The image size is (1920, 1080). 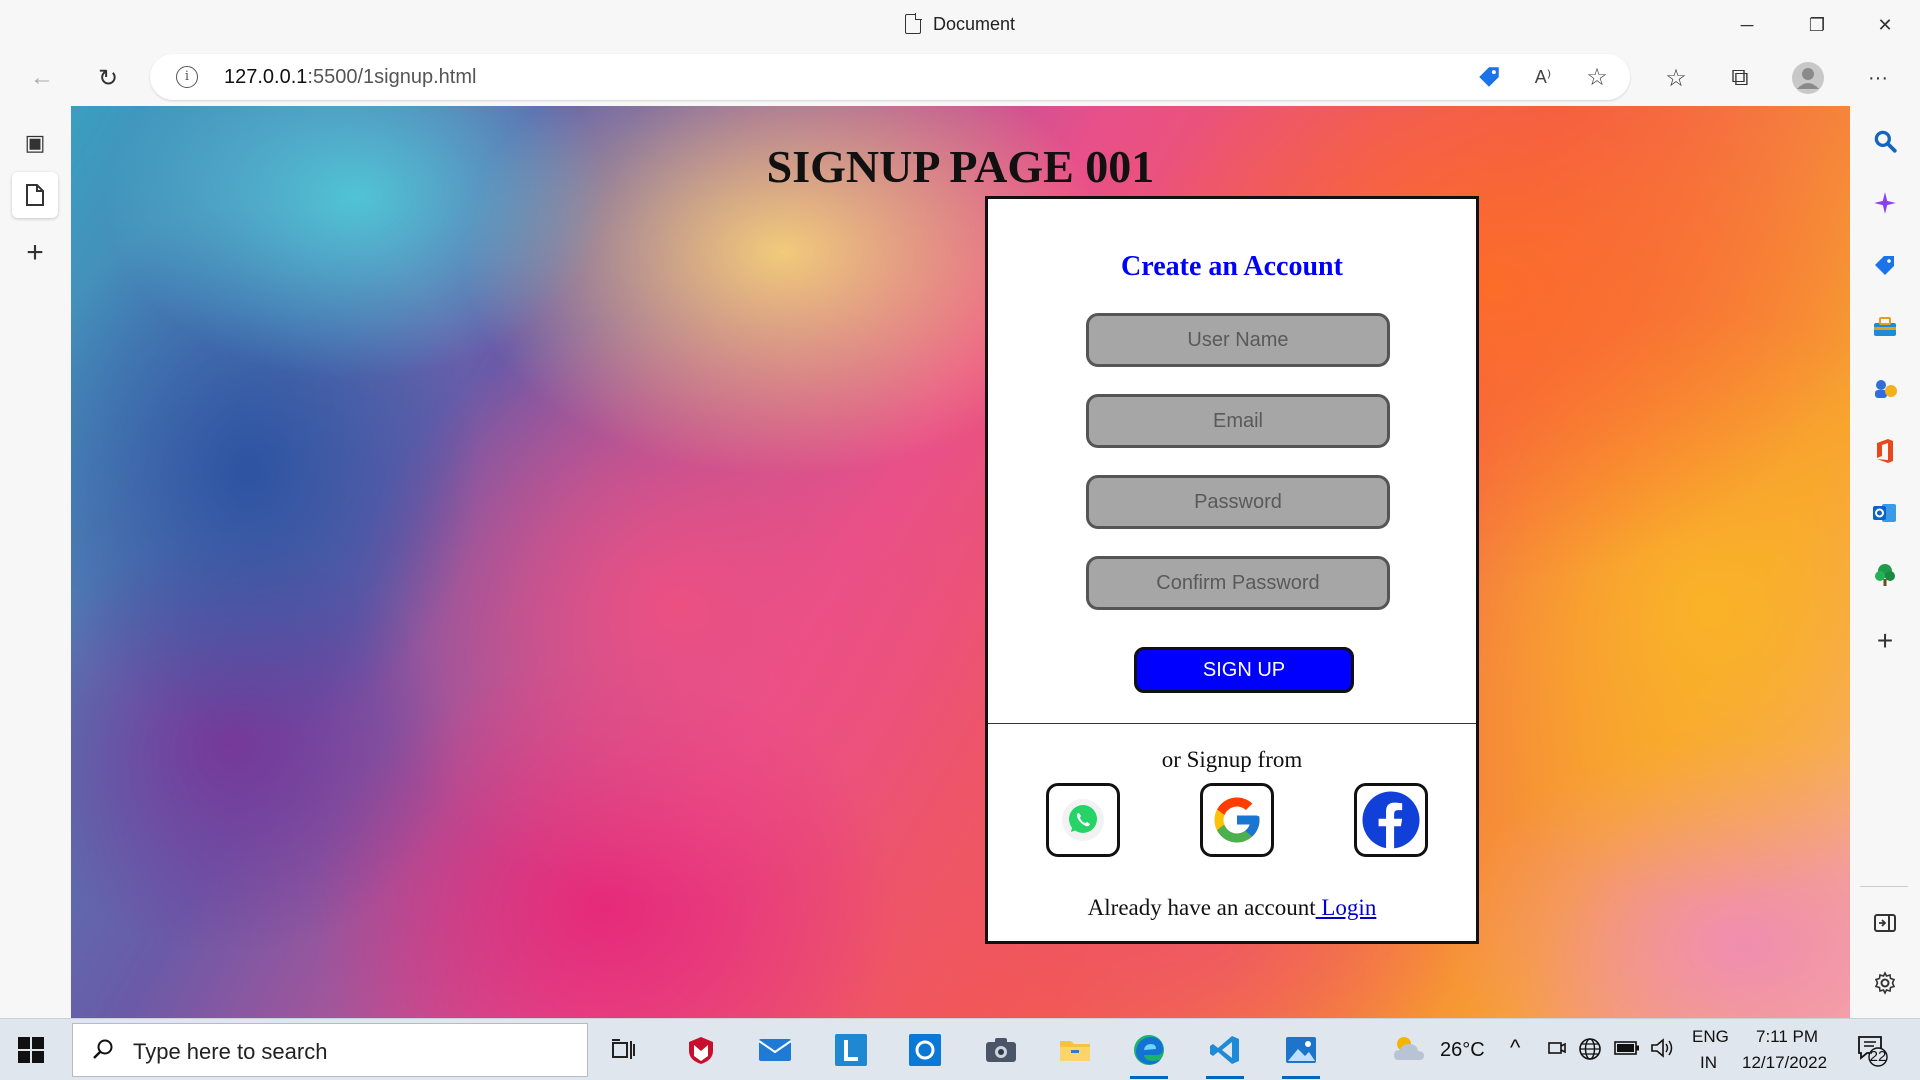 I want to click on weather-temp: 26°C, so click(x=1462, y=1050).